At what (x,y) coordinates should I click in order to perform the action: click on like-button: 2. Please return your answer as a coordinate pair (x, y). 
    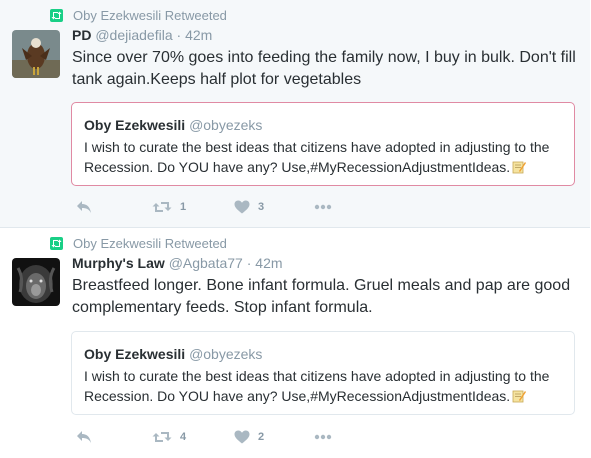
    Looking at the image, I should click on (249, 437).